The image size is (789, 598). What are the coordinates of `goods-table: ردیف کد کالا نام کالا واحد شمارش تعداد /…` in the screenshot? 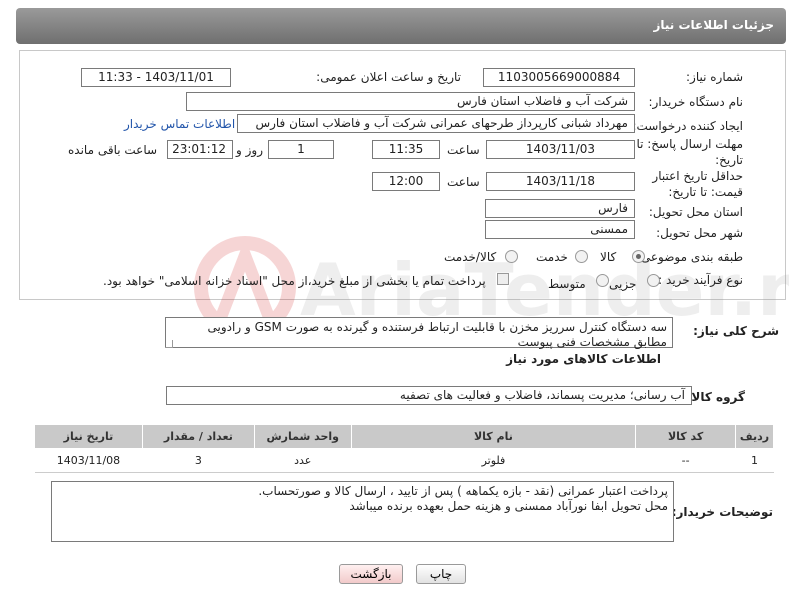 It's located at (404, 448).